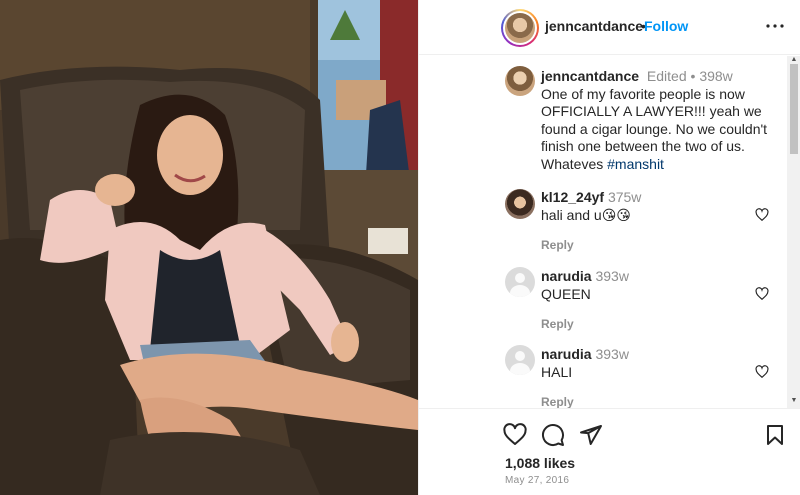  I want to click on comment-item: narudia 393w QUEEN Reply, so click(651, 300).